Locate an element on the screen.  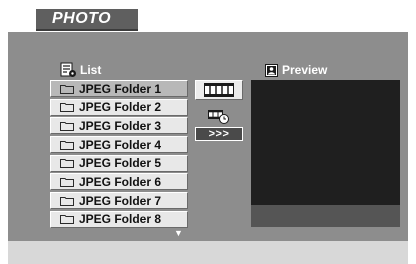
list-item: JPEG Folder 2 is located at coordinates (119, 107).